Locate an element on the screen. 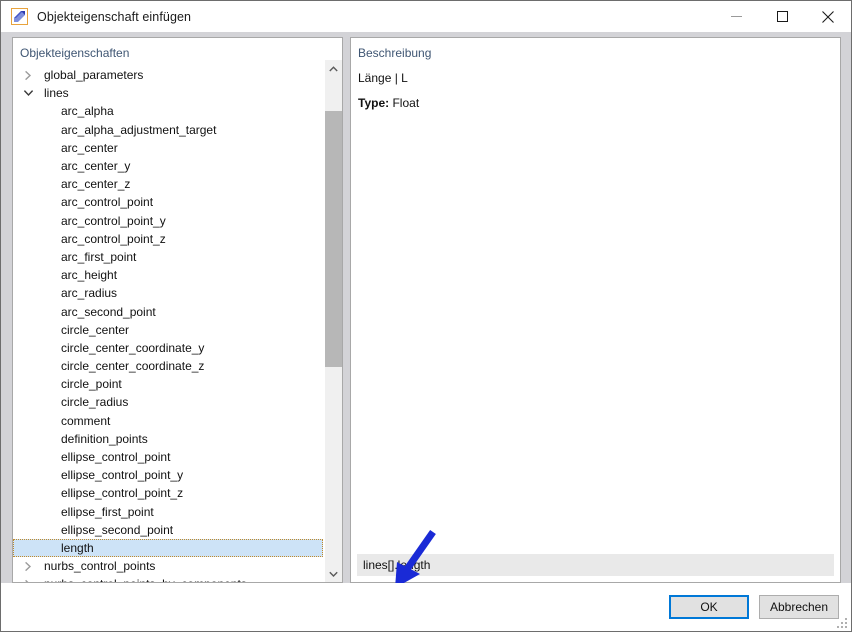 Image resolution: width=852 pixels, height=632 pixels. tree-item-arc_control_point: arc_control_point is located at coordinates (168, 202).